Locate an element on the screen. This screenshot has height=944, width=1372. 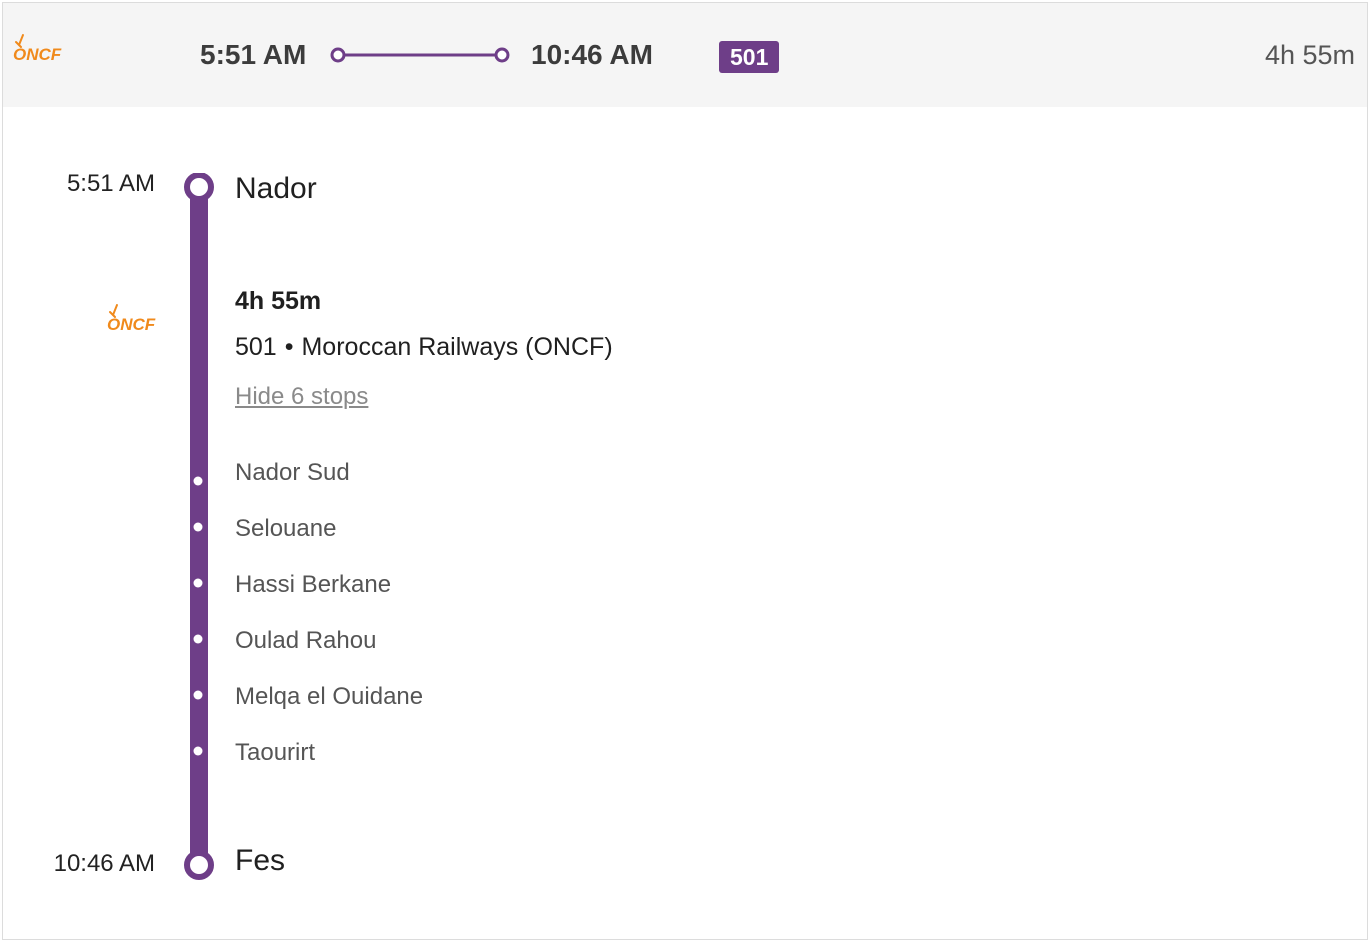
stop-item: Melqa el Ouidane is located at coordinates (329, 696).